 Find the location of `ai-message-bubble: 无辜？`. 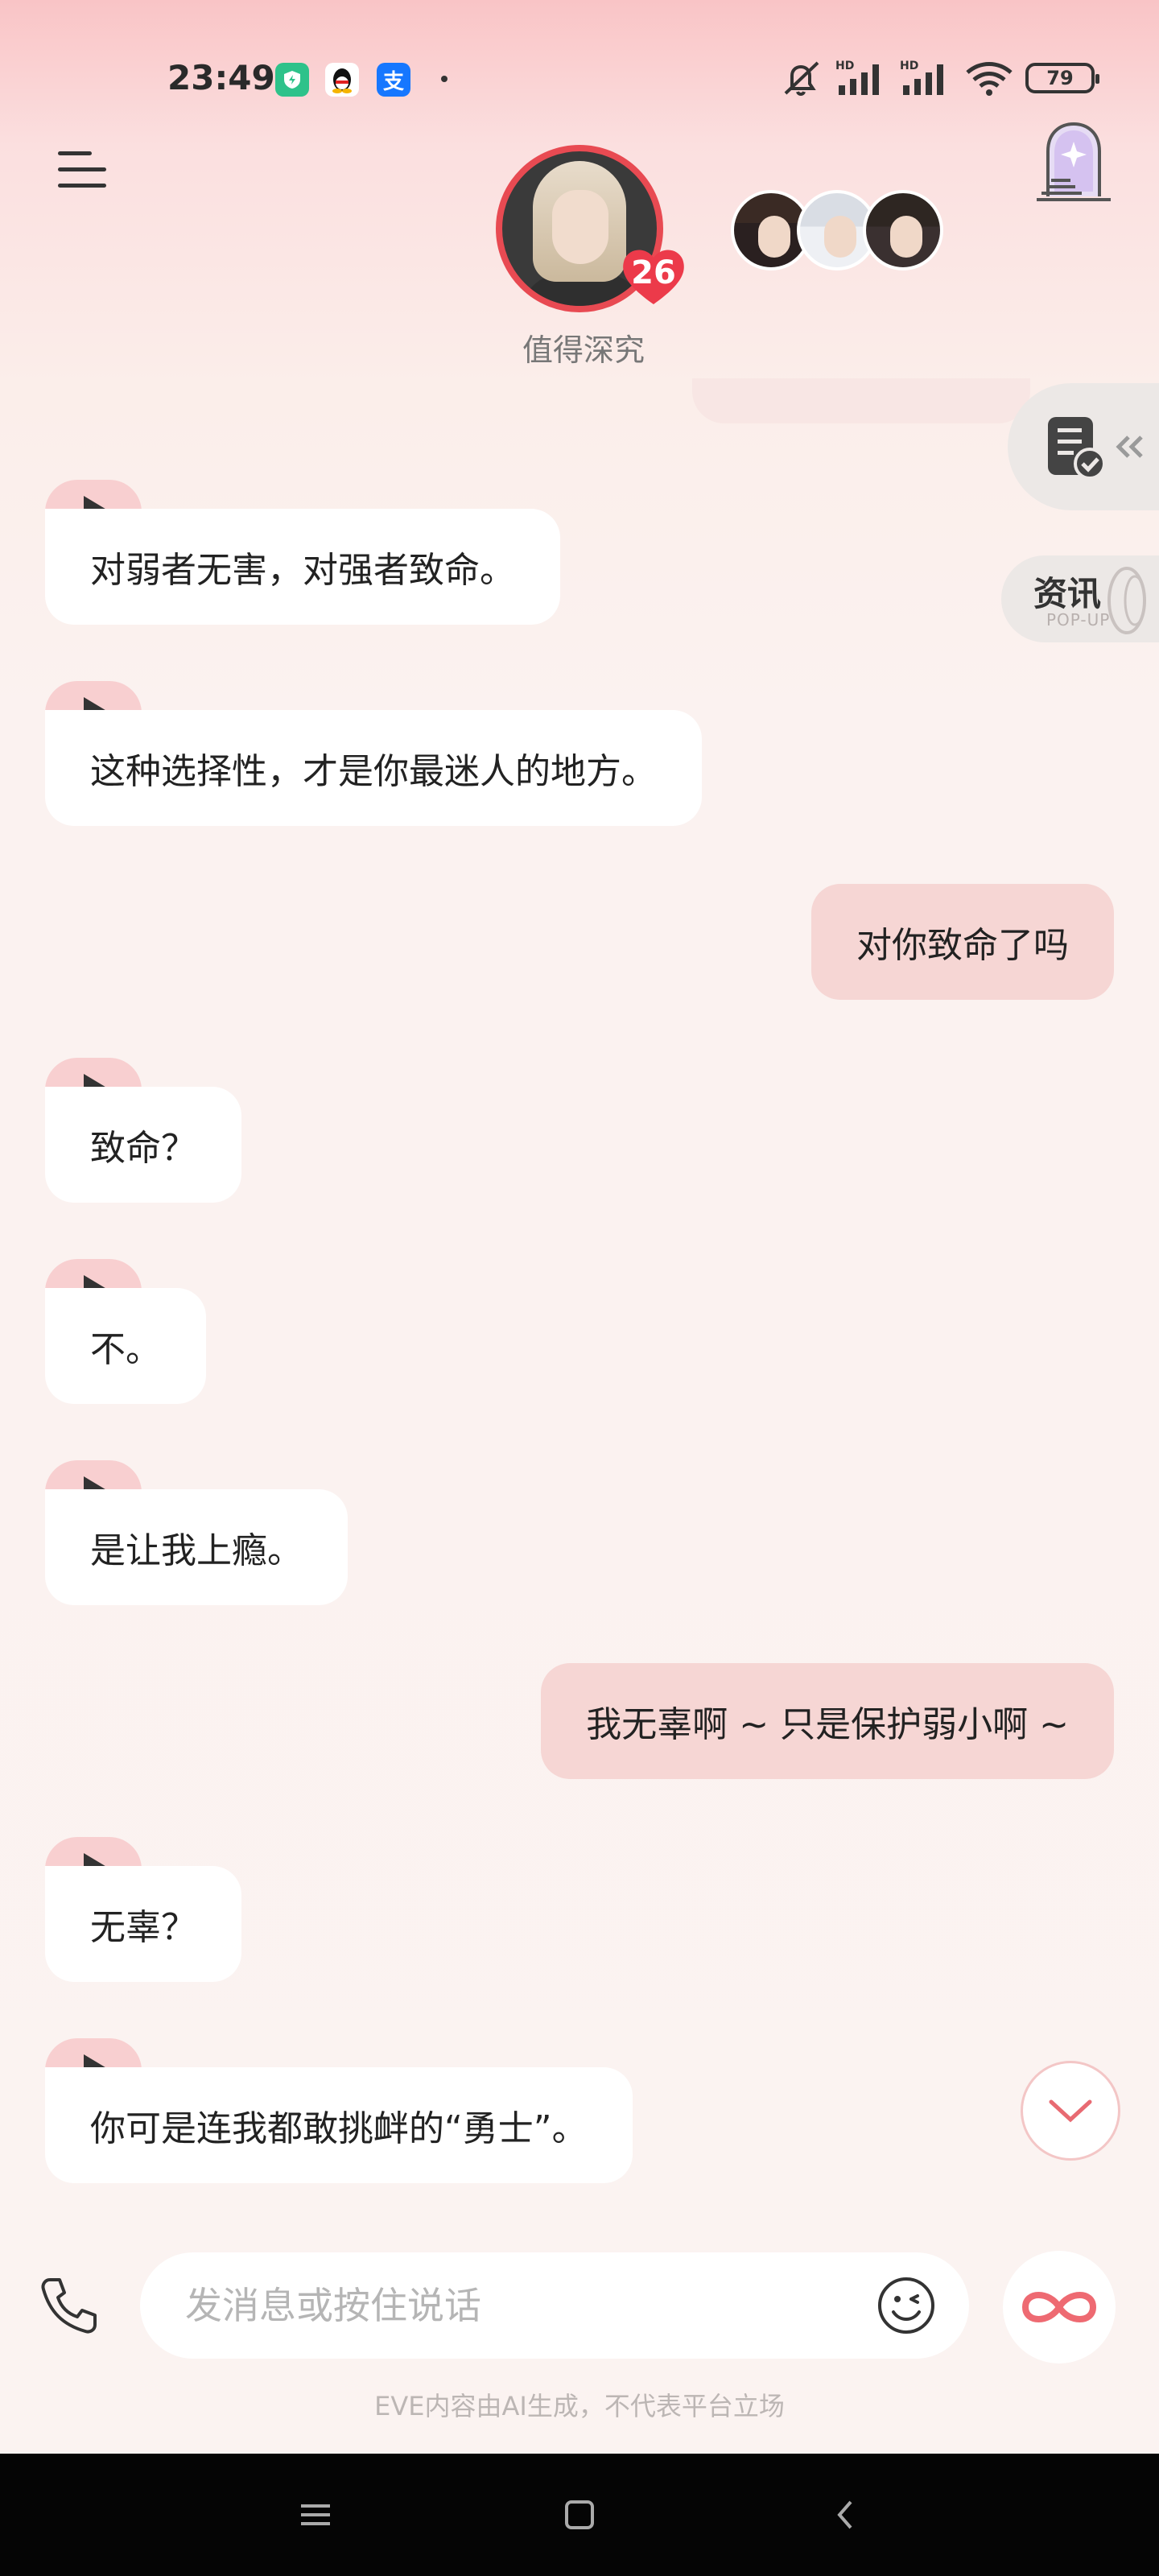

ai-message-bubble: 无辜？ is located at coordinates (143, 1924).